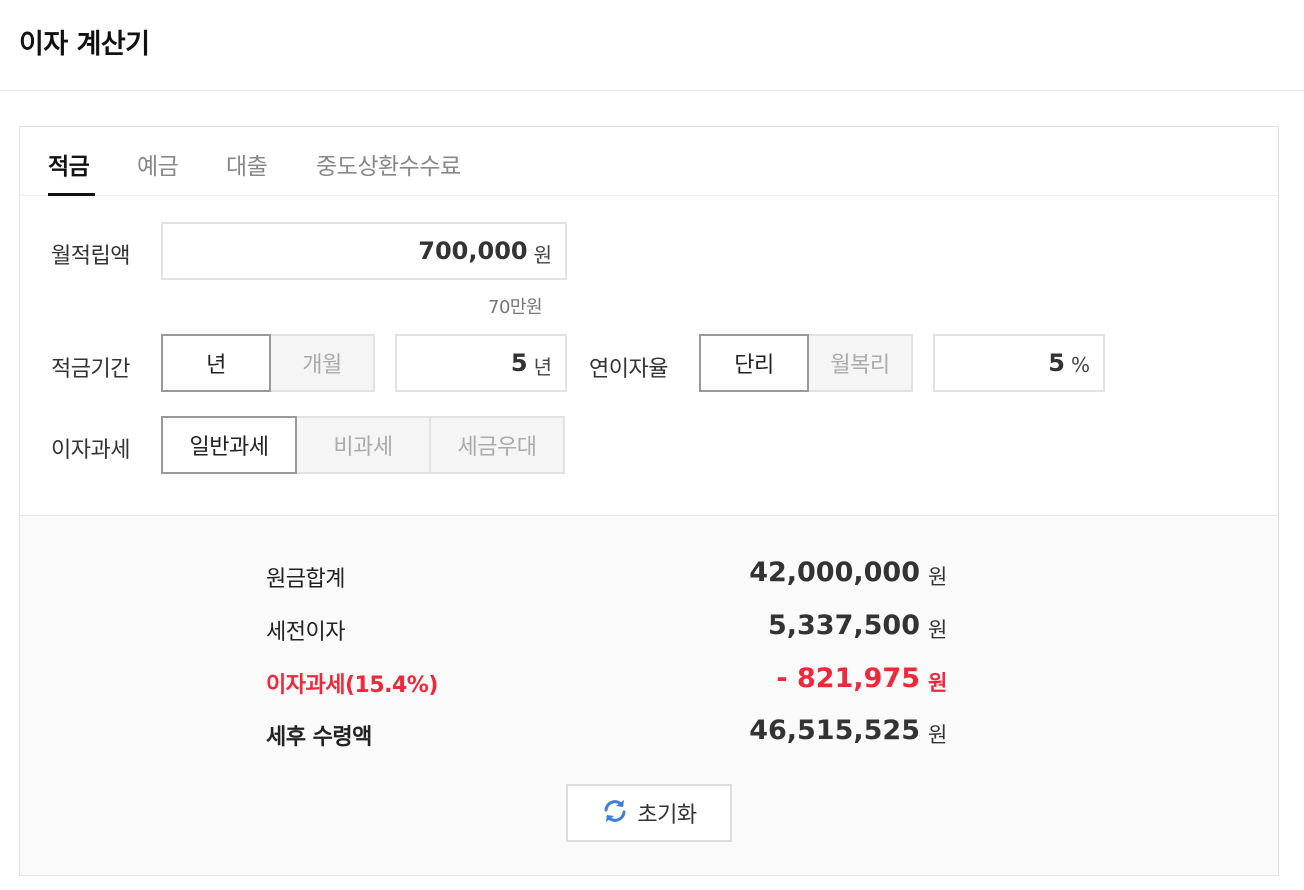 The width and height of the screenshot is (1304, 890). I want to click on principal-total-value: 42,000,000, so click(834, 572).